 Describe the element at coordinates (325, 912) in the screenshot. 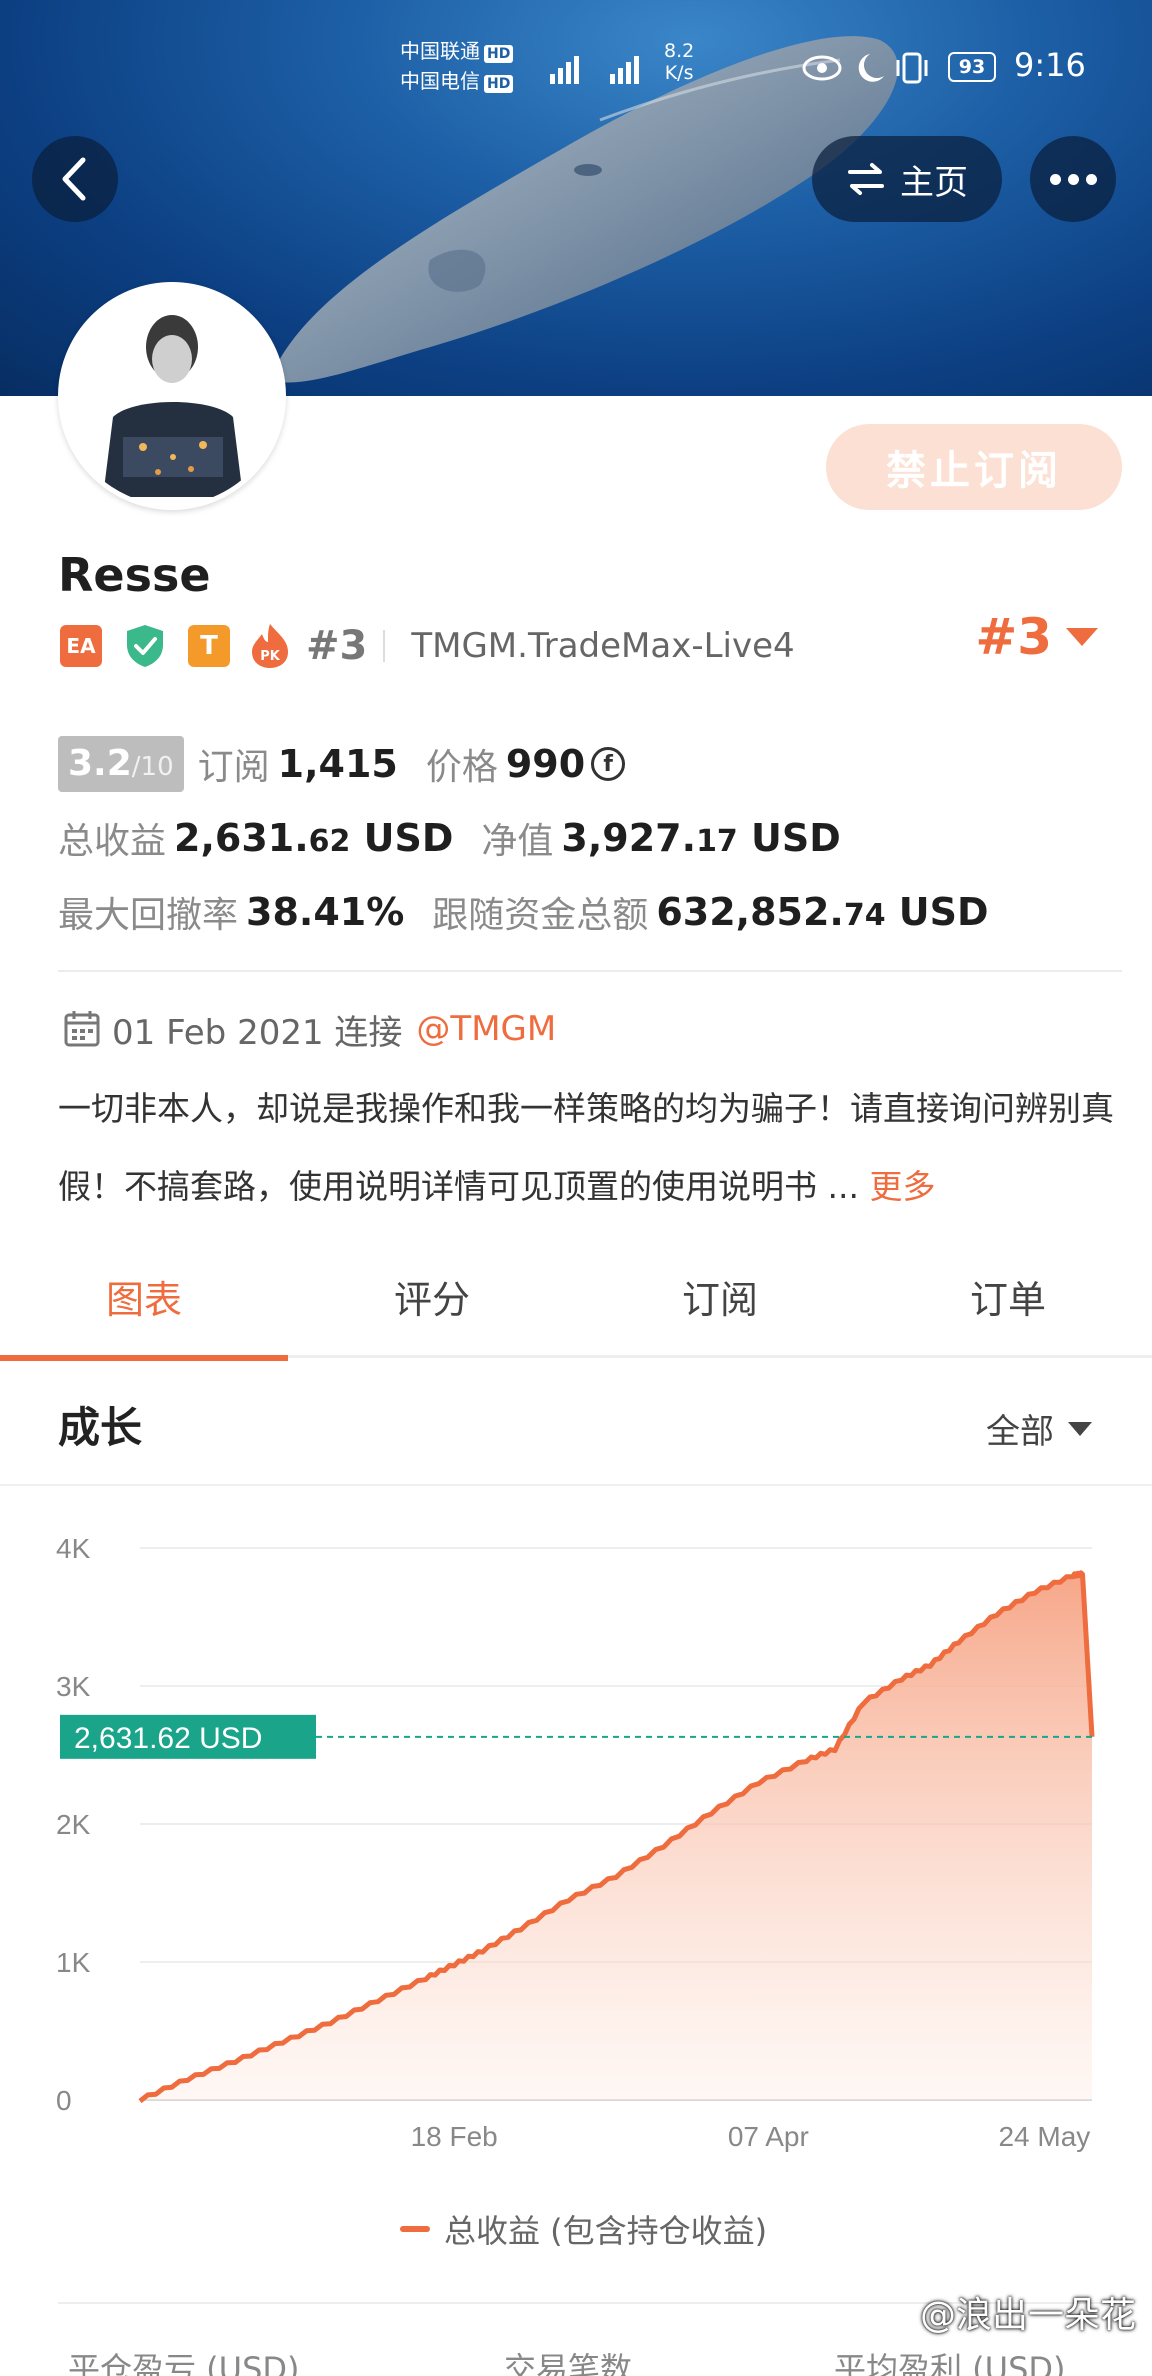

I see `max-drawdown-value: 38.41%` at that location.